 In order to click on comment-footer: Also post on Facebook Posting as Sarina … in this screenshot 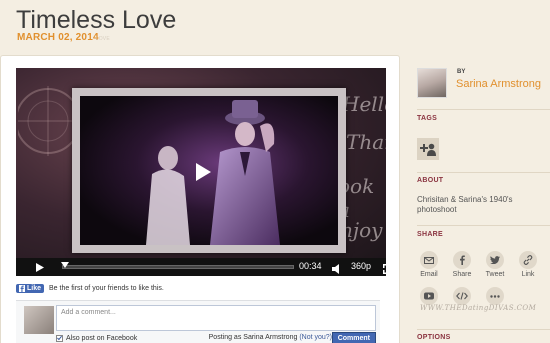, I will do `click(216, 337)`.